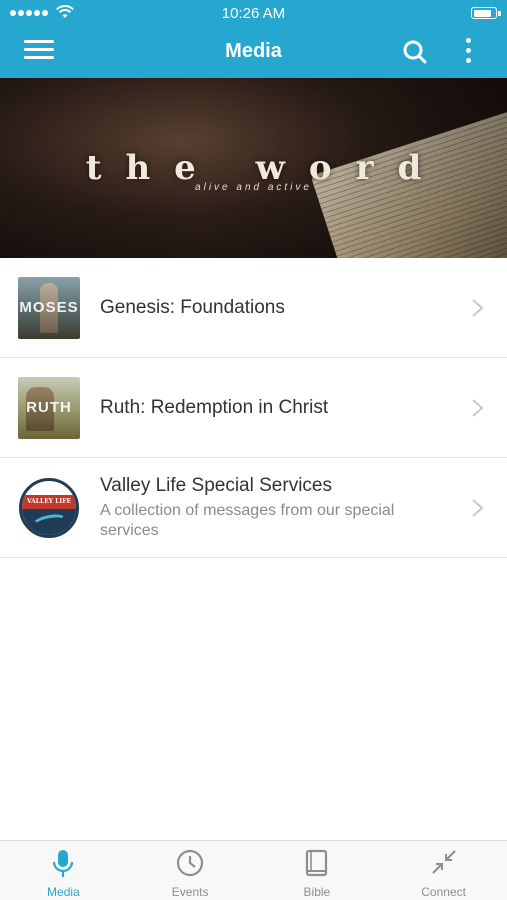  Describe the element at coordinates (443, 862) in the screenshot. I see `collapse-arrows-icon` at that location.